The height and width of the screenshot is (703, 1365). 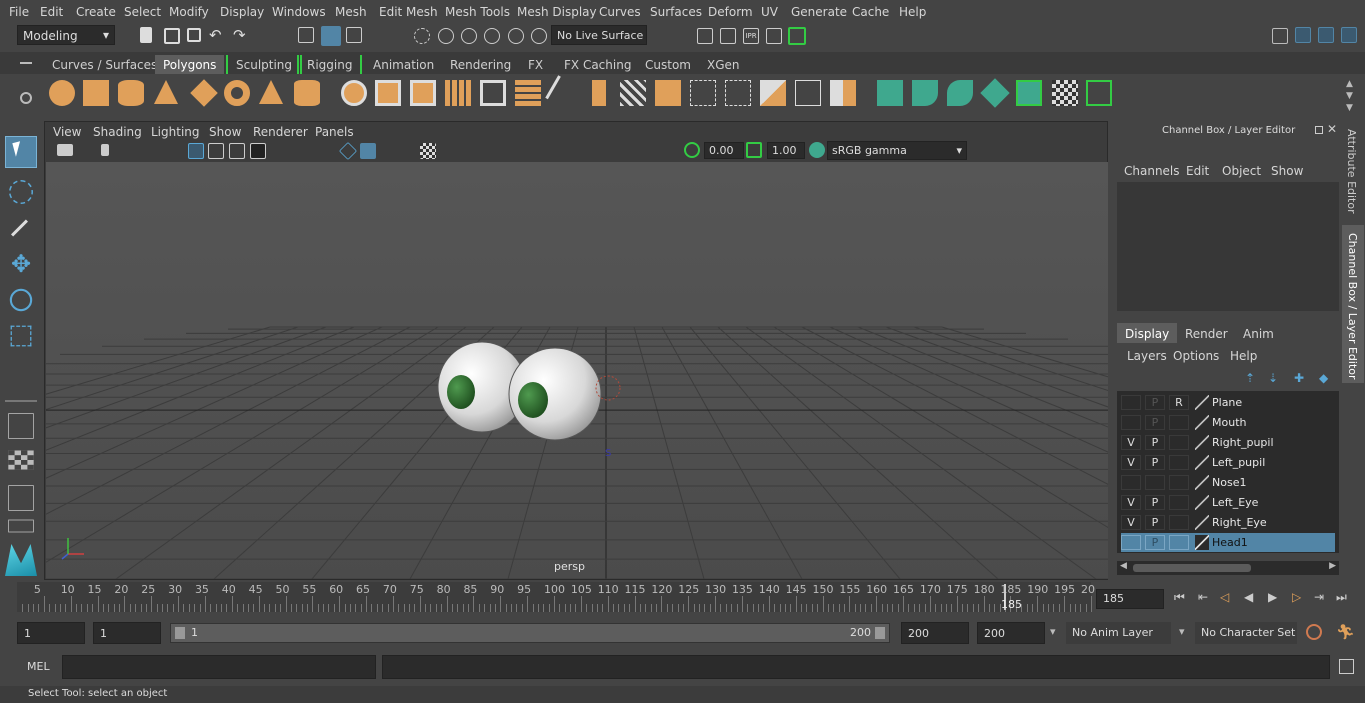 I want to click on menu-mesh: Mesh, so click(x=351, y=12).